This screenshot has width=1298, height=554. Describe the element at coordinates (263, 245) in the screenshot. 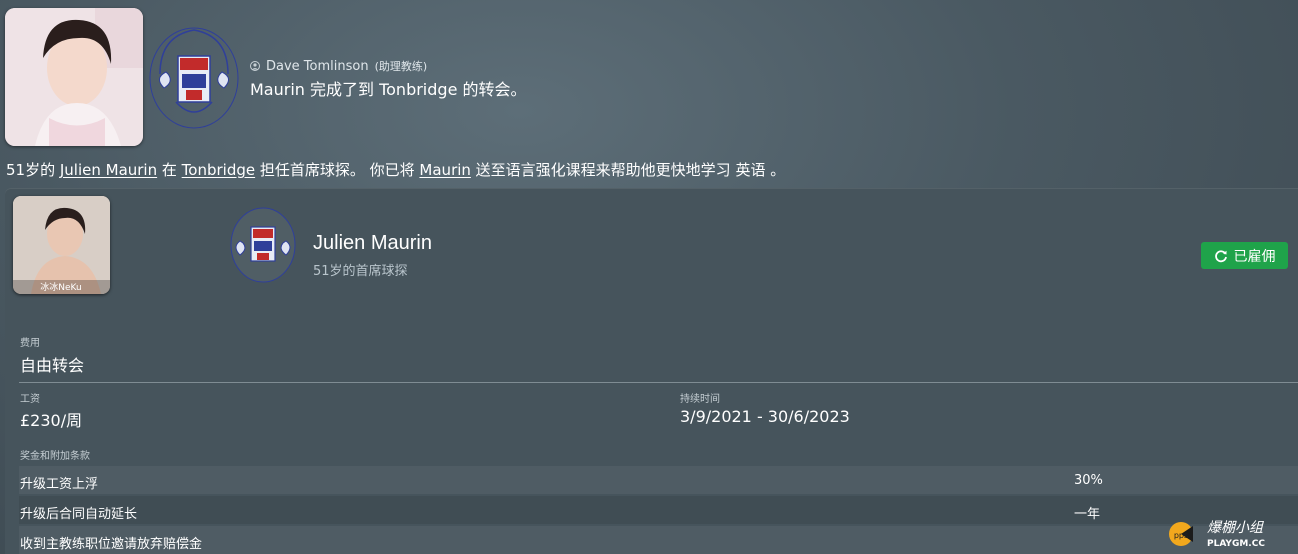

I see `club-crest-small` at that location.